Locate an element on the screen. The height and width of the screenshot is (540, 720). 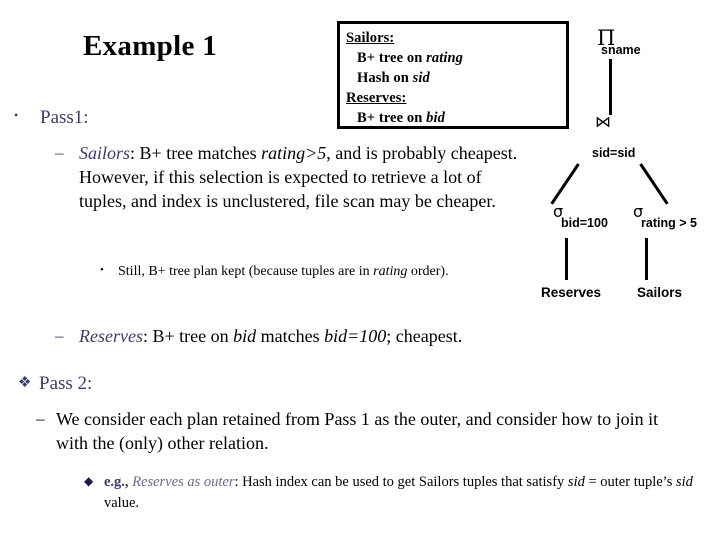
relation-name-reserves: Reserves is located at coordinates (111, 336).